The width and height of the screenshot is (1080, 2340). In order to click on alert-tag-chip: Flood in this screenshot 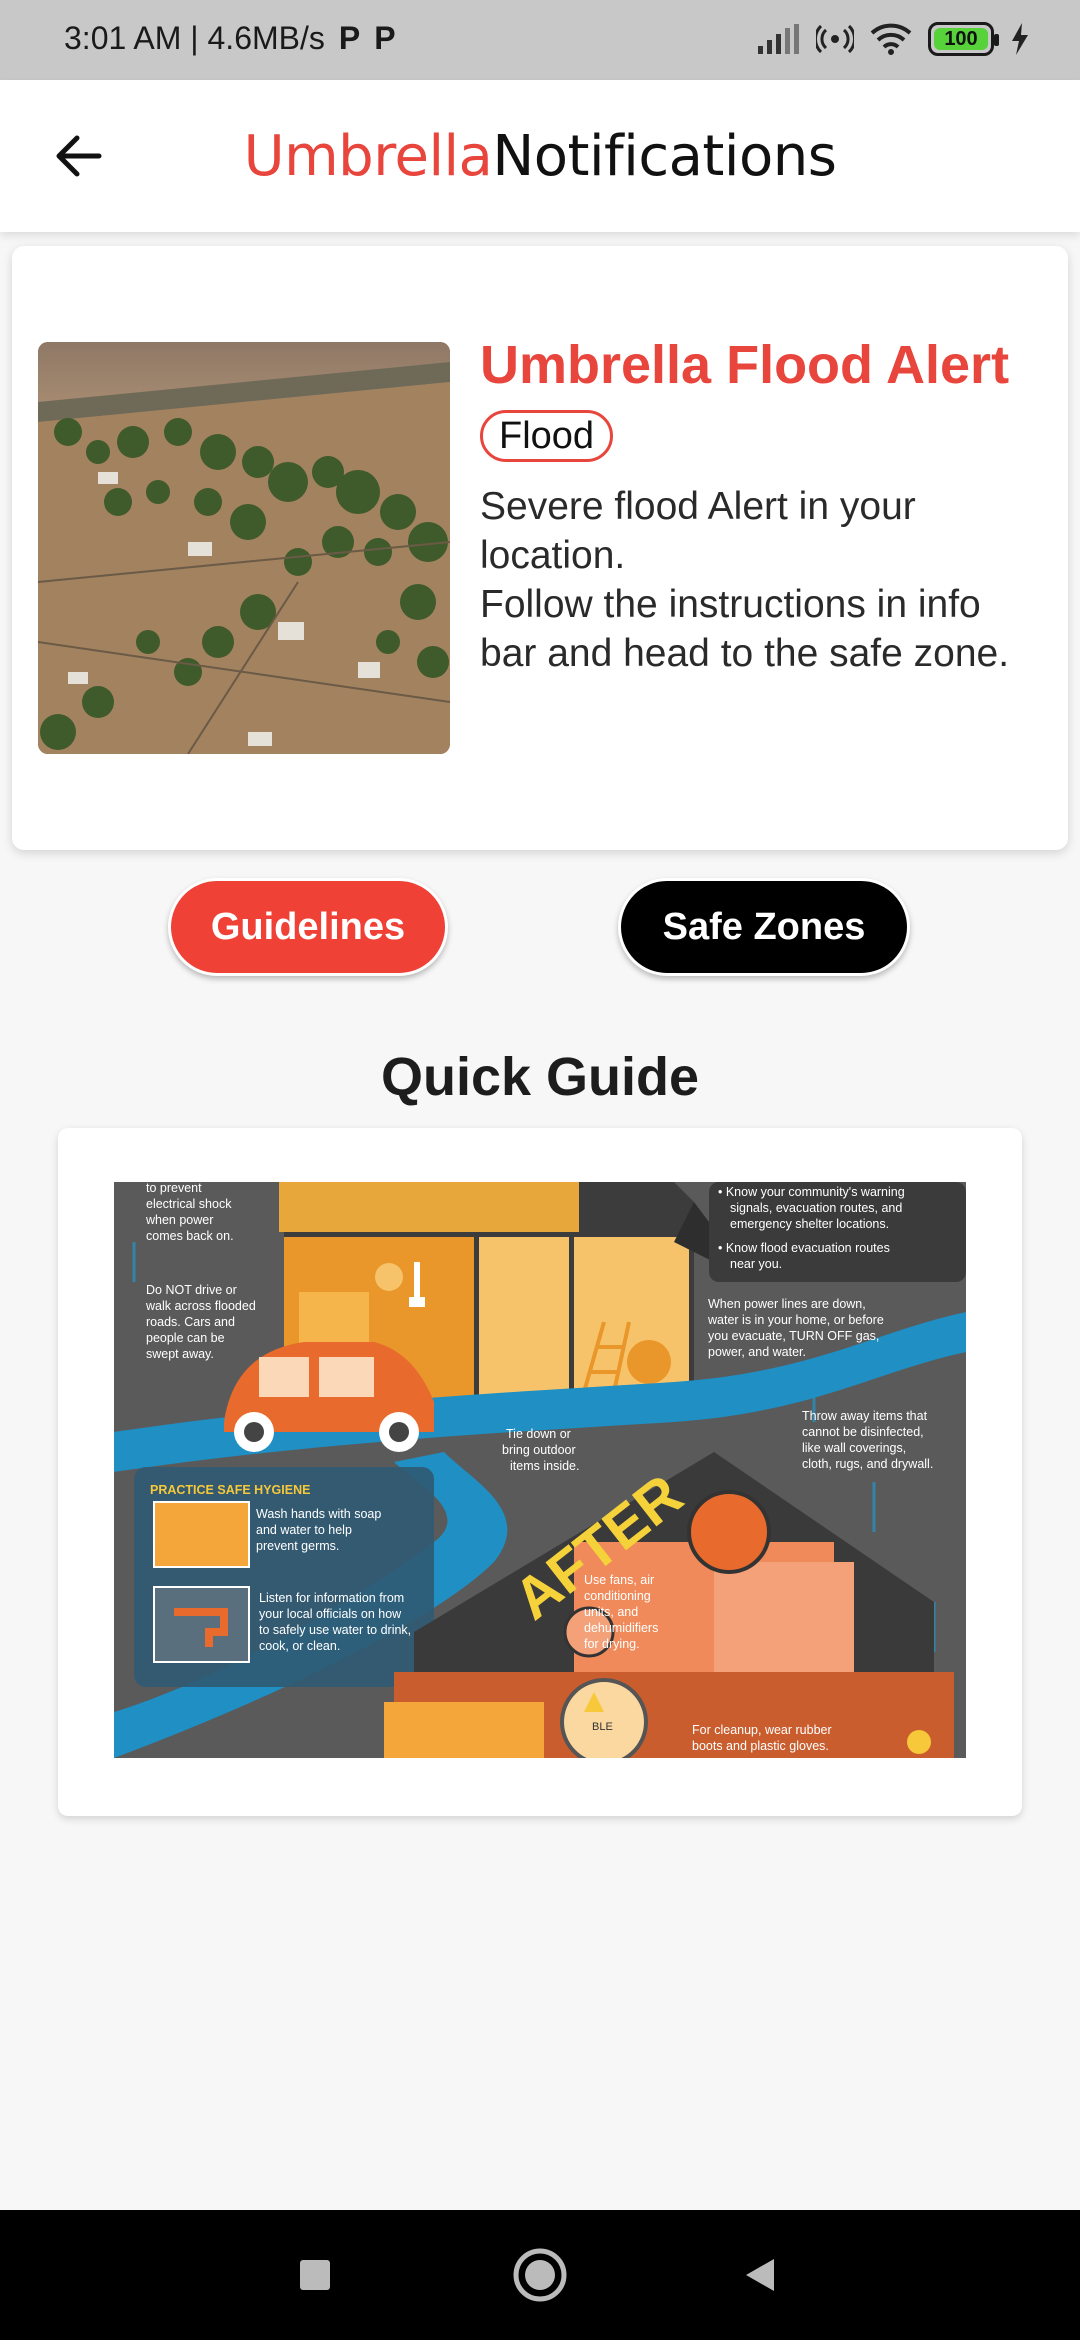, I will do `click(547, 436)`.